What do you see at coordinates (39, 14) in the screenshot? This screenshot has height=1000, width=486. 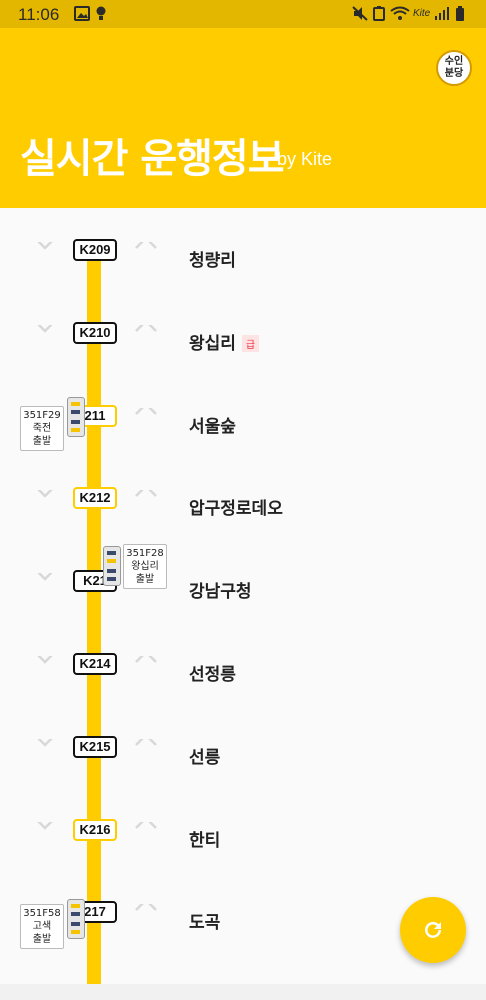 I see `status-time: 11:06` at bounding box center [39, 14].